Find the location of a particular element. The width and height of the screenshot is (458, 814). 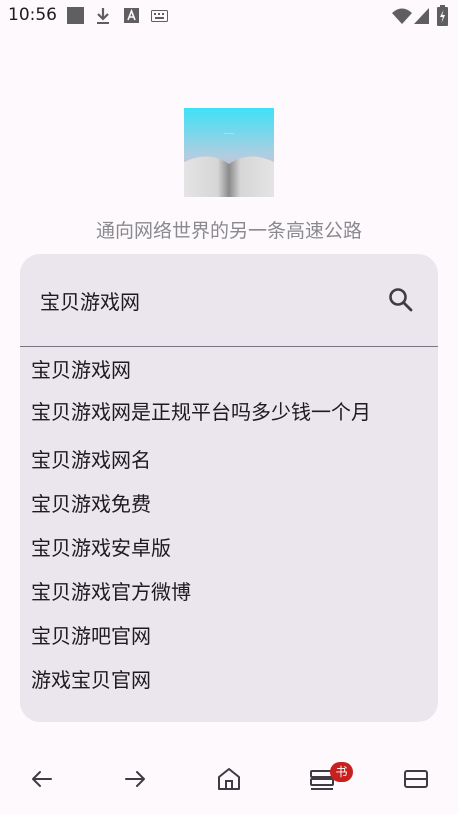

tagline: 通向网络世界的另一条高速公路 is located at coordinates (228, 231).